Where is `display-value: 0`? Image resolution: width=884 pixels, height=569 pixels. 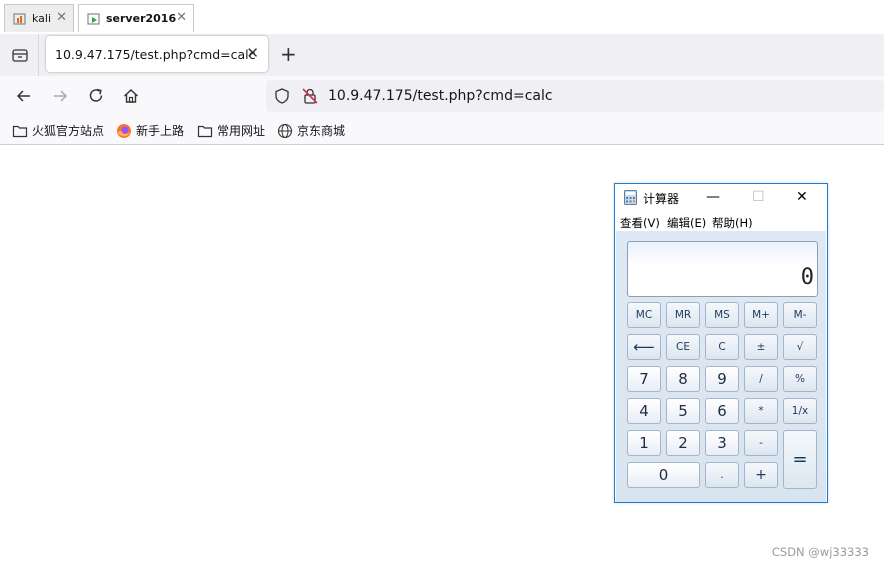
display-value: 0 is located at coordinates (807, 277).